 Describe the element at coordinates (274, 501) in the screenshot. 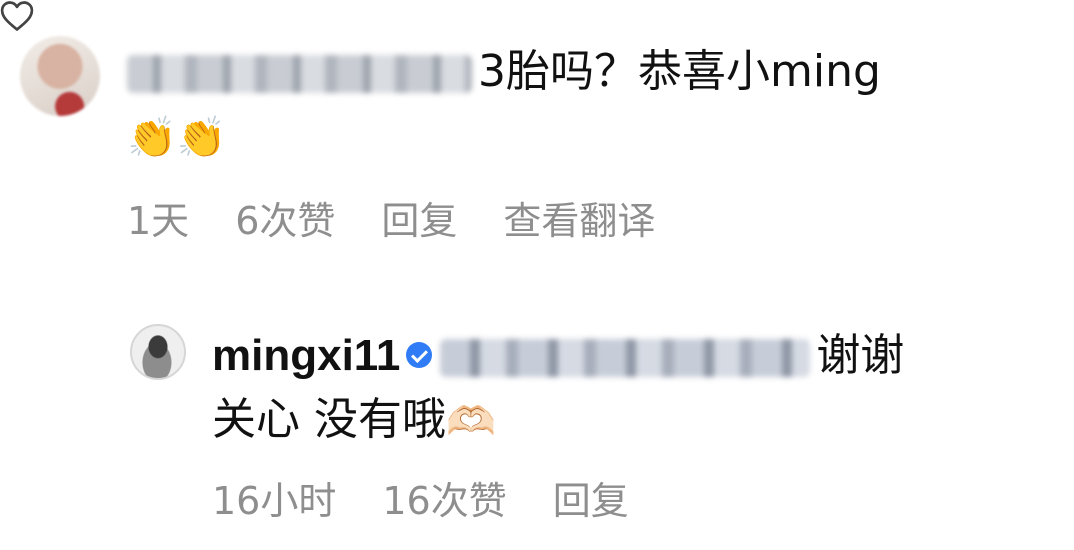

I see `reply-time: 16小时` at that location.